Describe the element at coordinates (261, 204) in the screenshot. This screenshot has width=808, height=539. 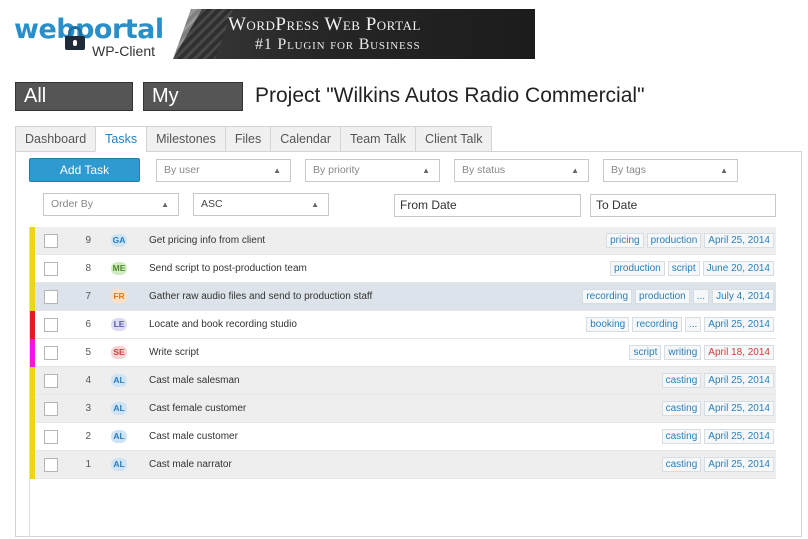
I see `order-direction-select: ASC ▲` at that location.